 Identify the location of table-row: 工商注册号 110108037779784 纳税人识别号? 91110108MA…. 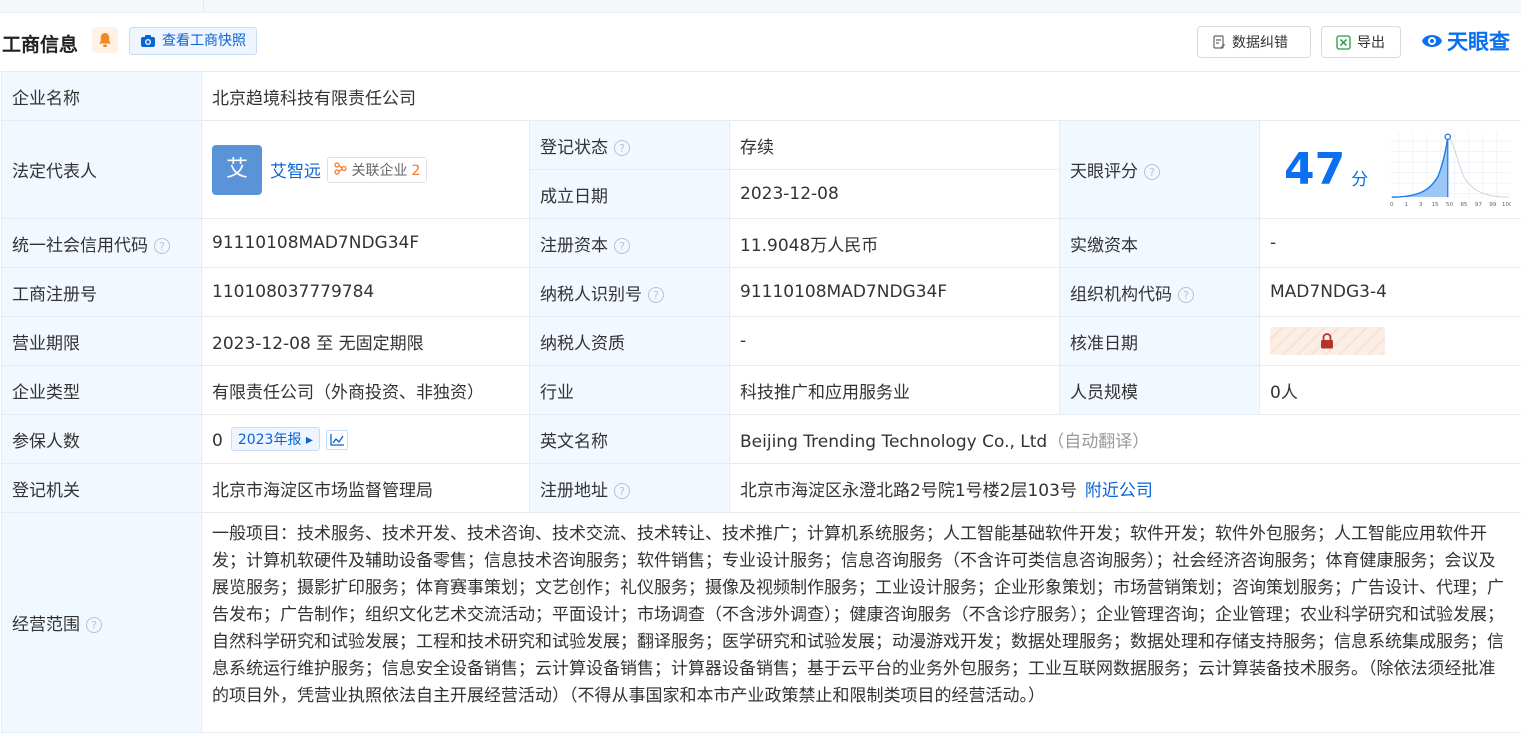
(761, 292).